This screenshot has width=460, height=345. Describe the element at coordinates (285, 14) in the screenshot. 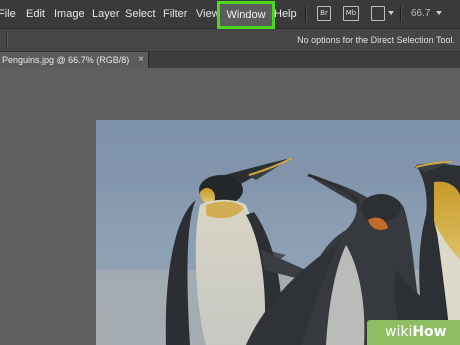

I see `menu-help: Help` at that location.